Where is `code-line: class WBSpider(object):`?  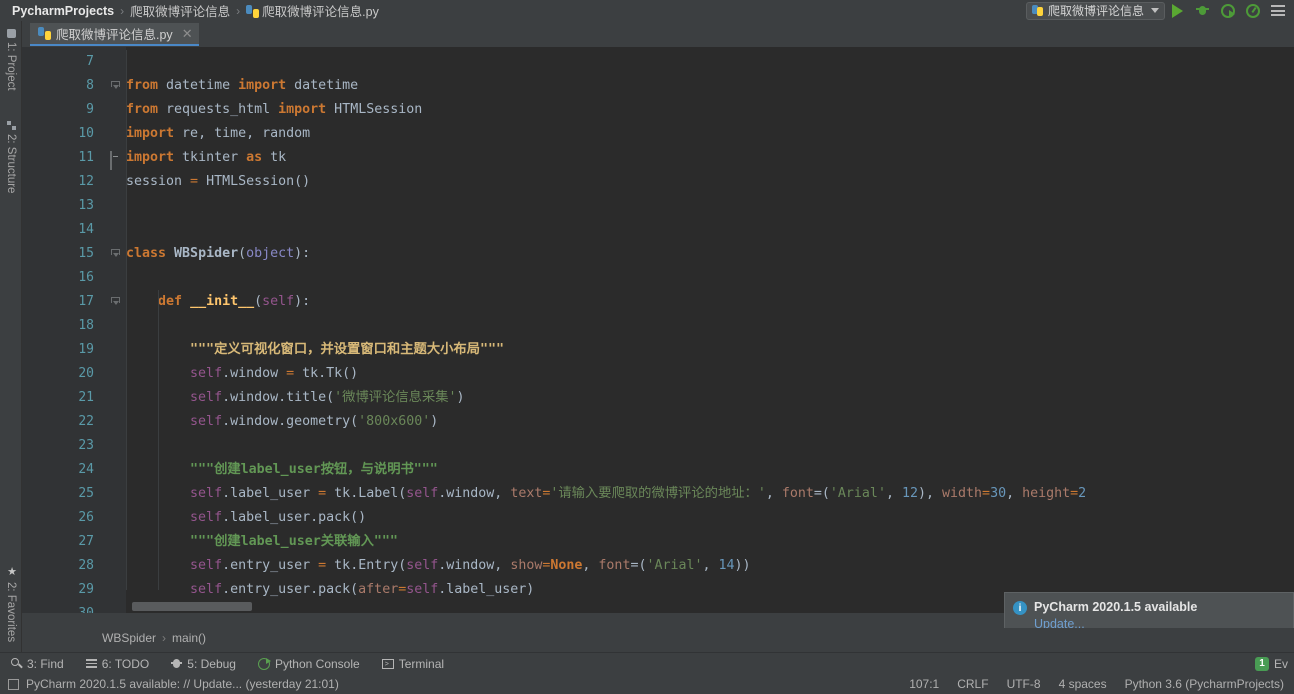 code-line: class WBSpider(object): is located at coordinates (218, 254).